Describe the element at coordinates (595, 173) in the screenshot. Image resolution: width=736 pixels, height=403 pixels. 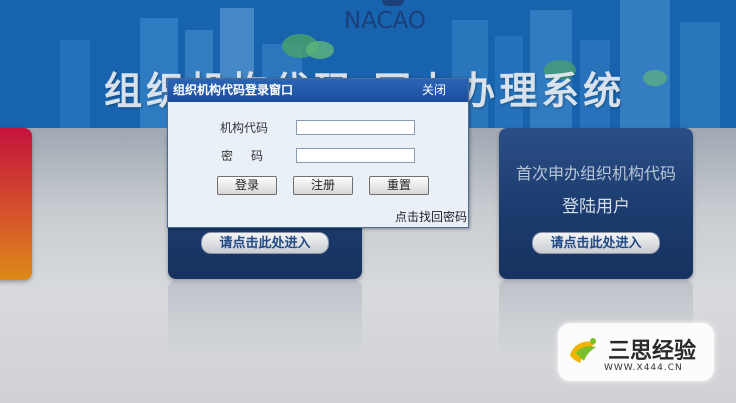
I see `first-time-apply-text: 首次申办组织机构代码` at that location.